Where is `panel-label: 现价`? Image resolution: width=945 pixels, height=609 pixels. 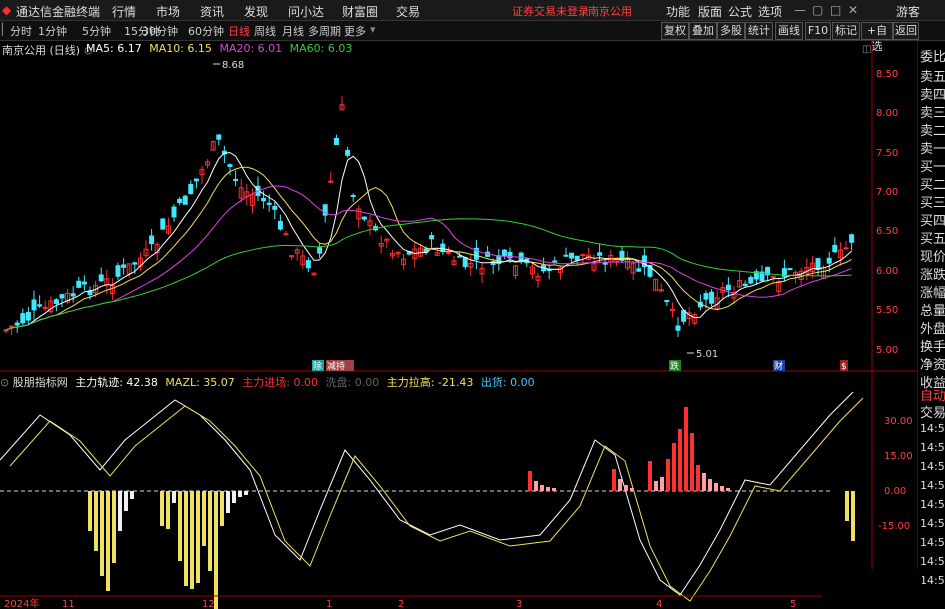 panel-label: 现价 is located at coordinates (932, 255).